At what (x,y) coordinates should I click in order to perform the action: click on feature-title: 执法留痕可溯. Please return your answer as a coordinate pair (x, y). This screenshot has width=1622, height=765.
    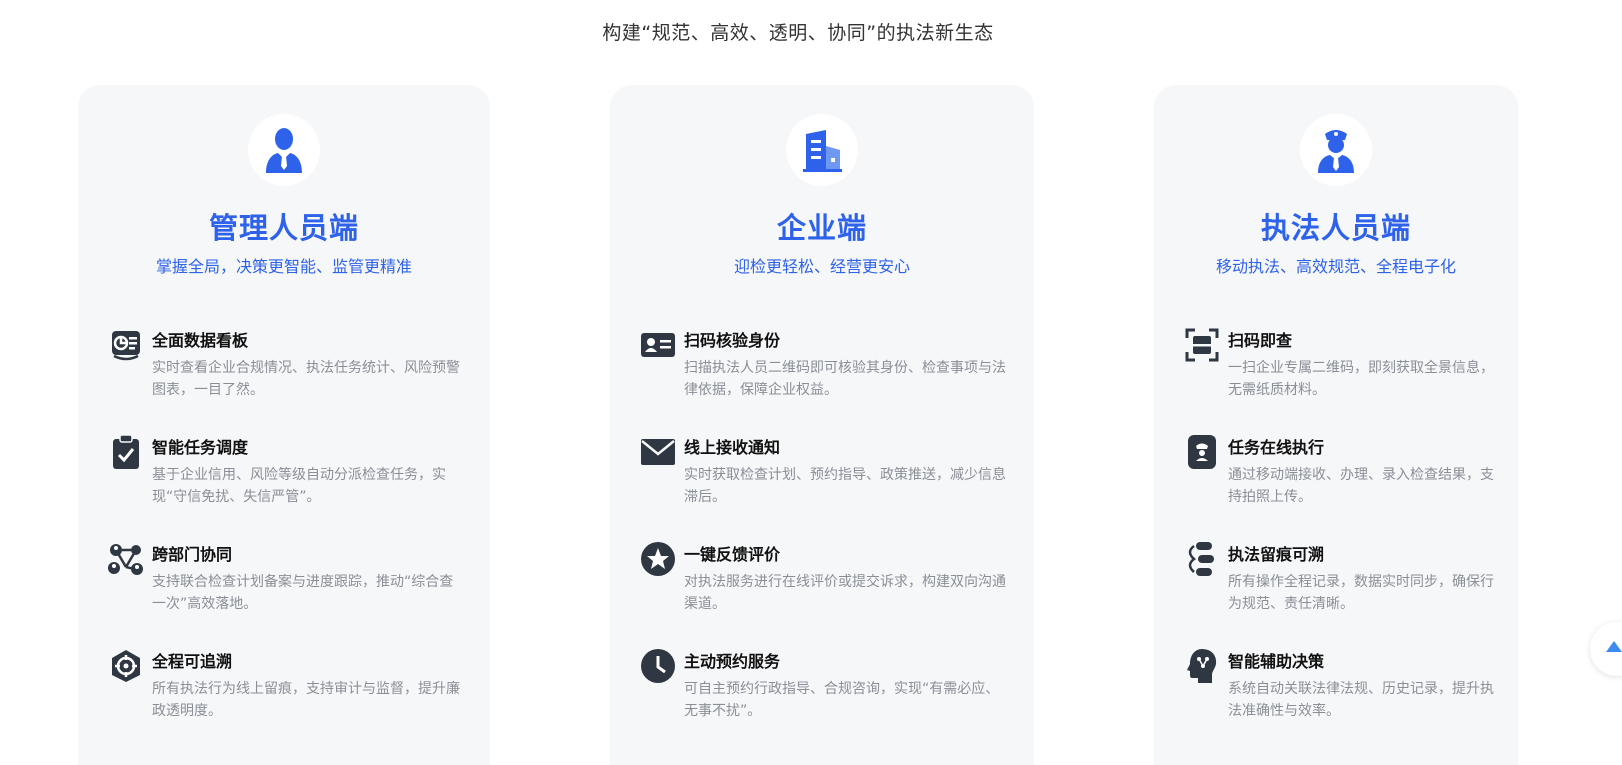
    Looking at the image, I should click on (1276, 554).